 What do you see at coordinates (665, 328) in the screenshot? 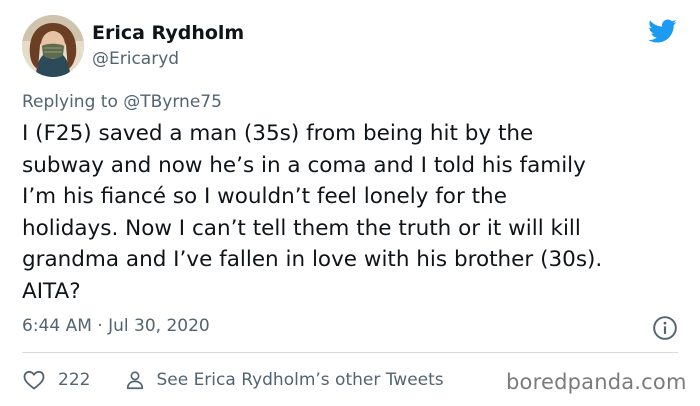
I see `info-icon` at bounding box center [665, 328].